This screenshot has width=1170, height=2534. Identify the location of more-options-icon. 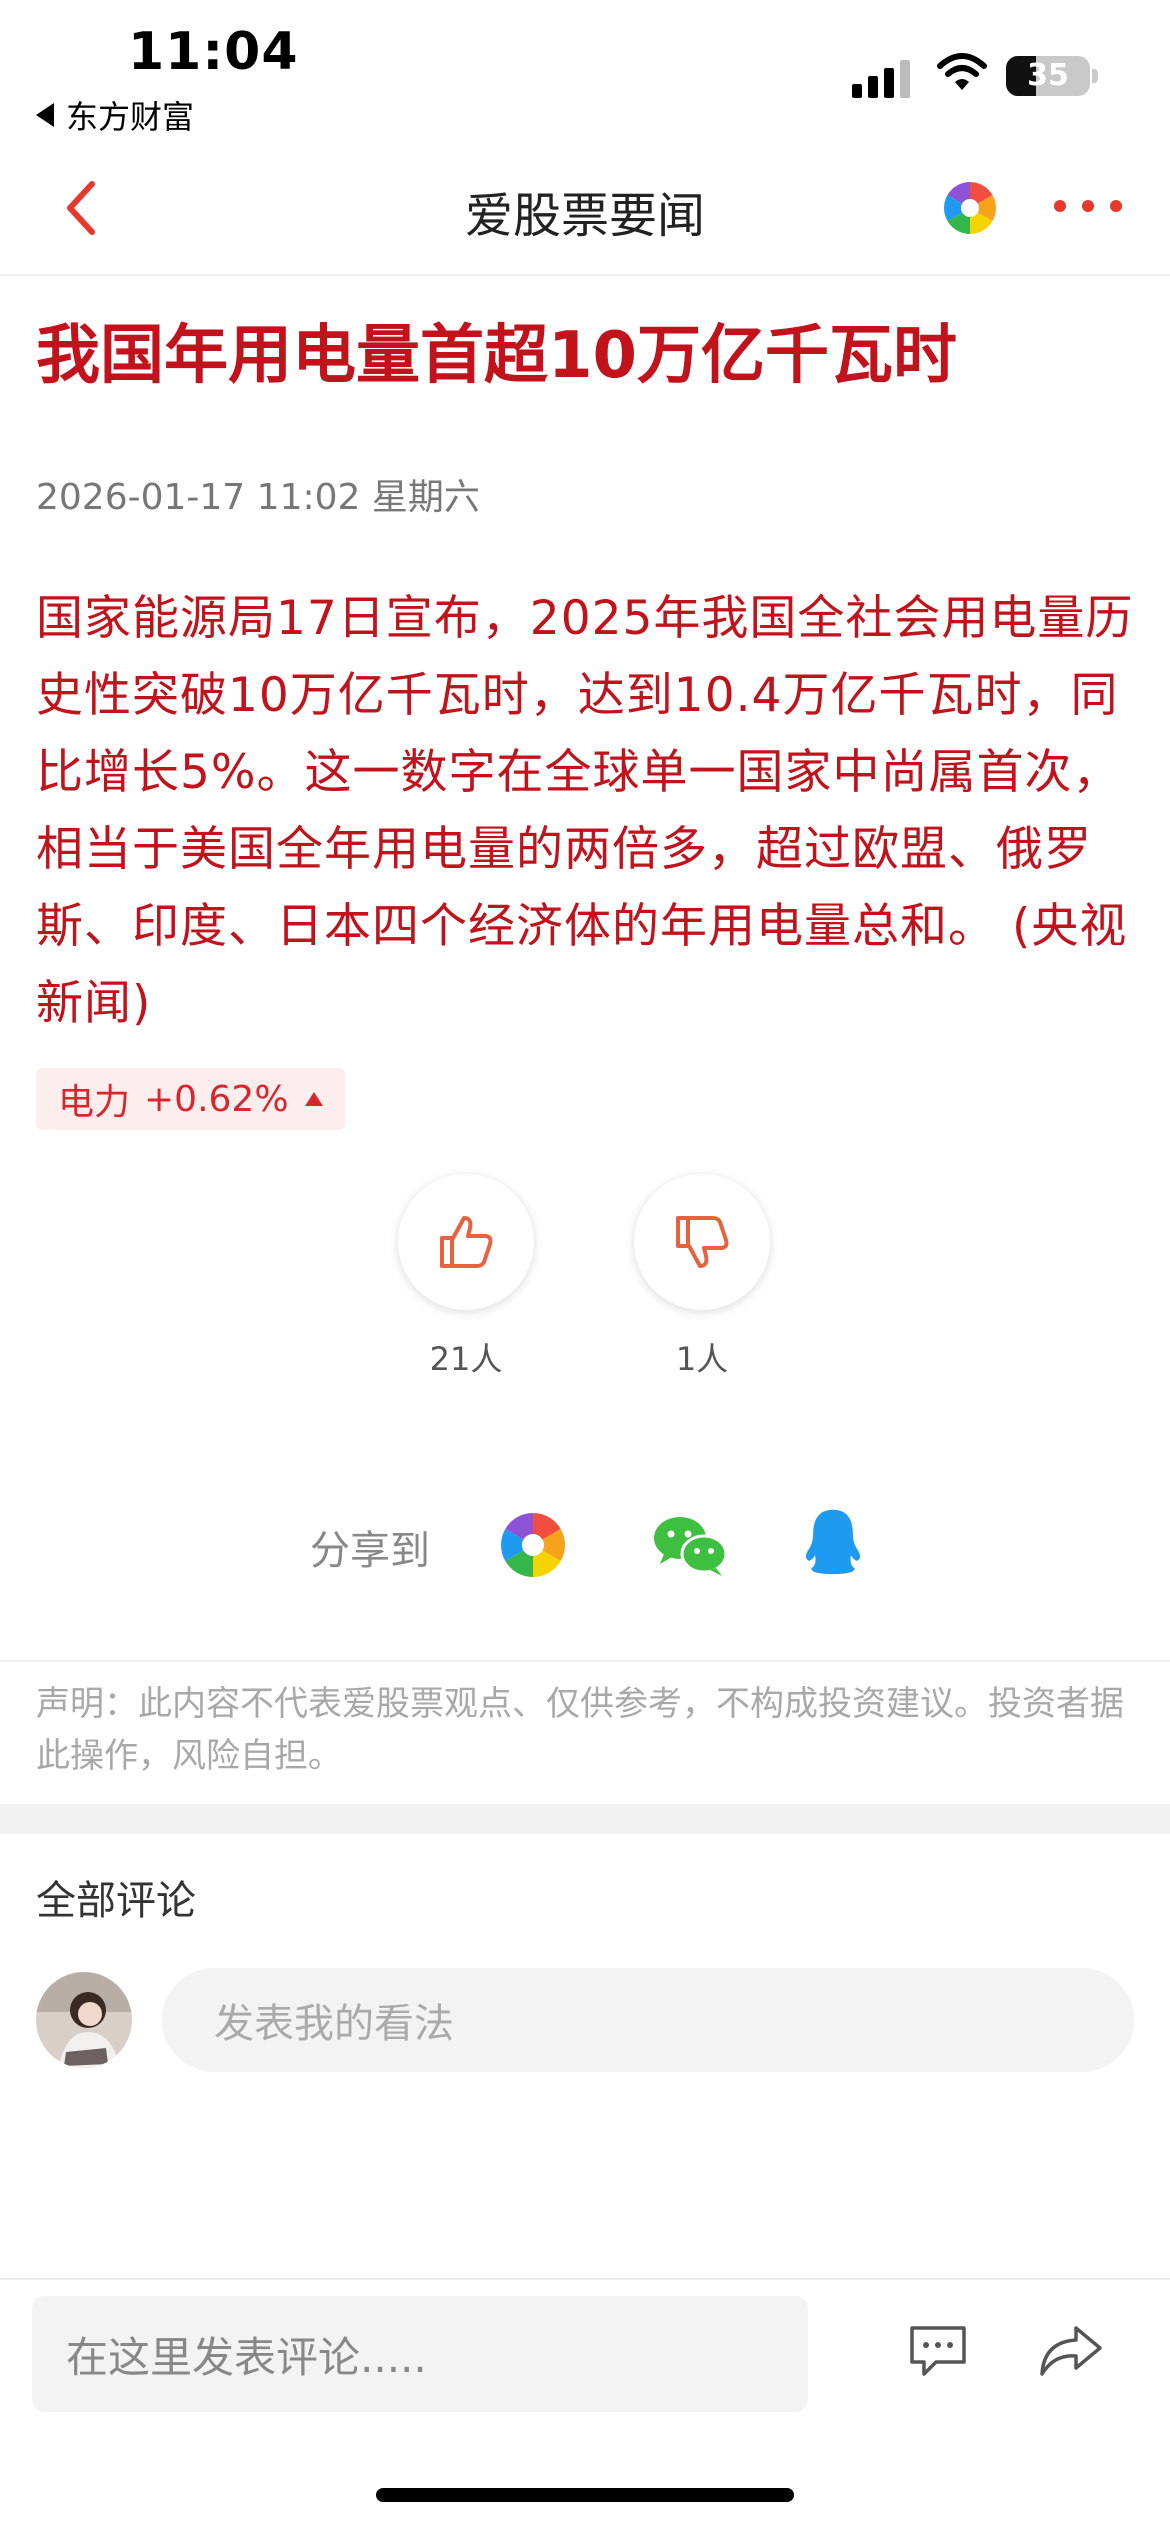
(1088, 206).